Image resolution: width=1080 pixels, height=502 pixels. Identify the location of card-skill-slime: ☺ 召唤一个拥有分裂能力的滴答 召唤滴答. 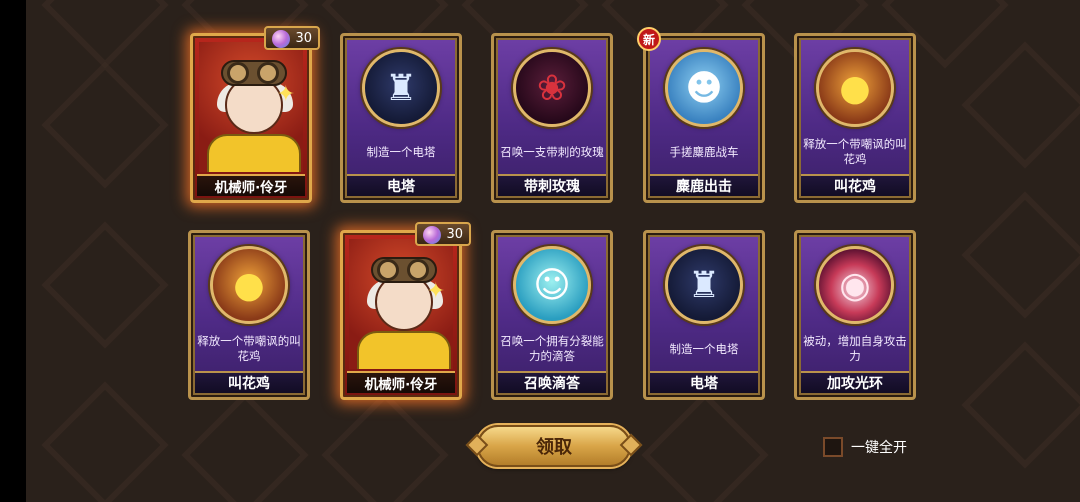
(552, 315).